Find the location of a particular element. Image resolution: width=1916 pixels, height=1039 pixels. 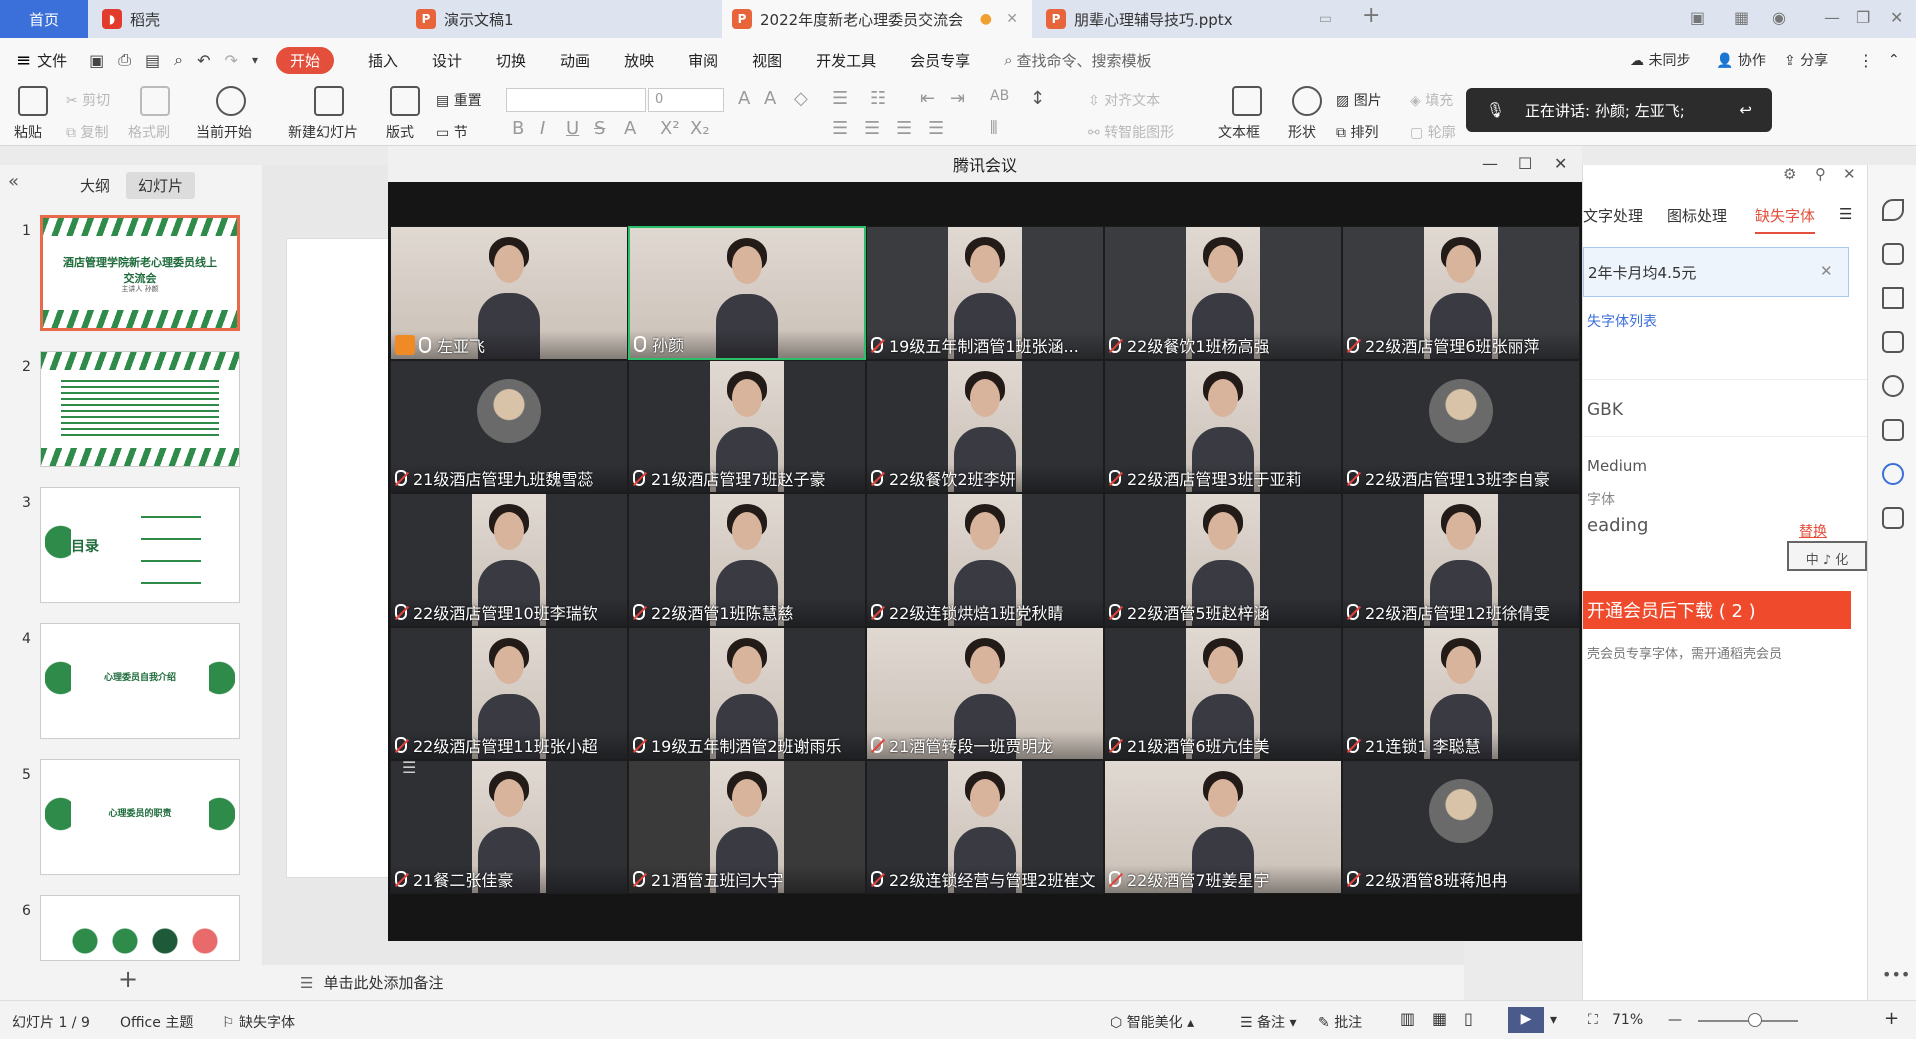

slide-thumb-3: 目录 is located at coordinates (140, 545).